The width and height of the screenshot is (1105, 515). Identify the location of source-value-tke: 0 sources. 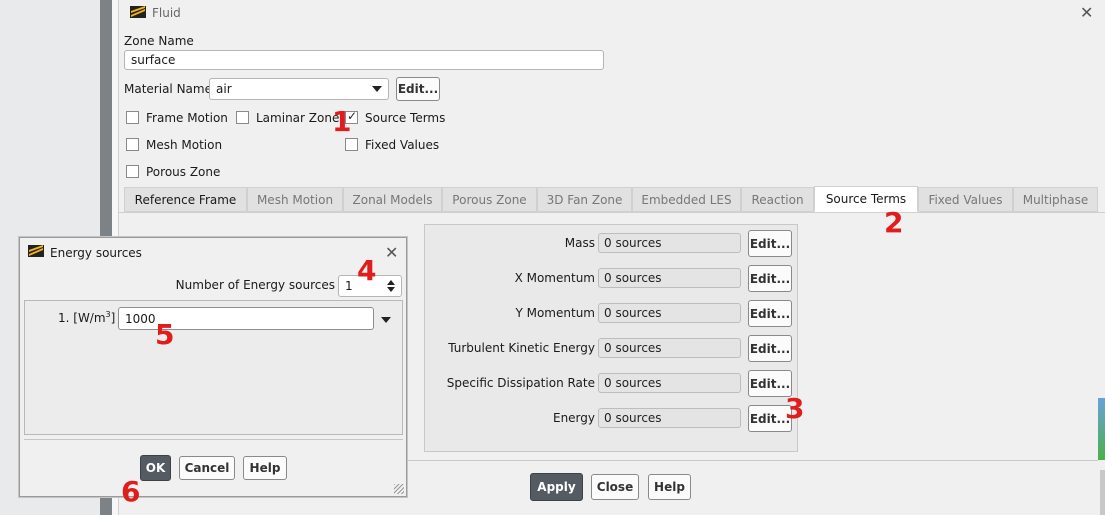
(669, 348).